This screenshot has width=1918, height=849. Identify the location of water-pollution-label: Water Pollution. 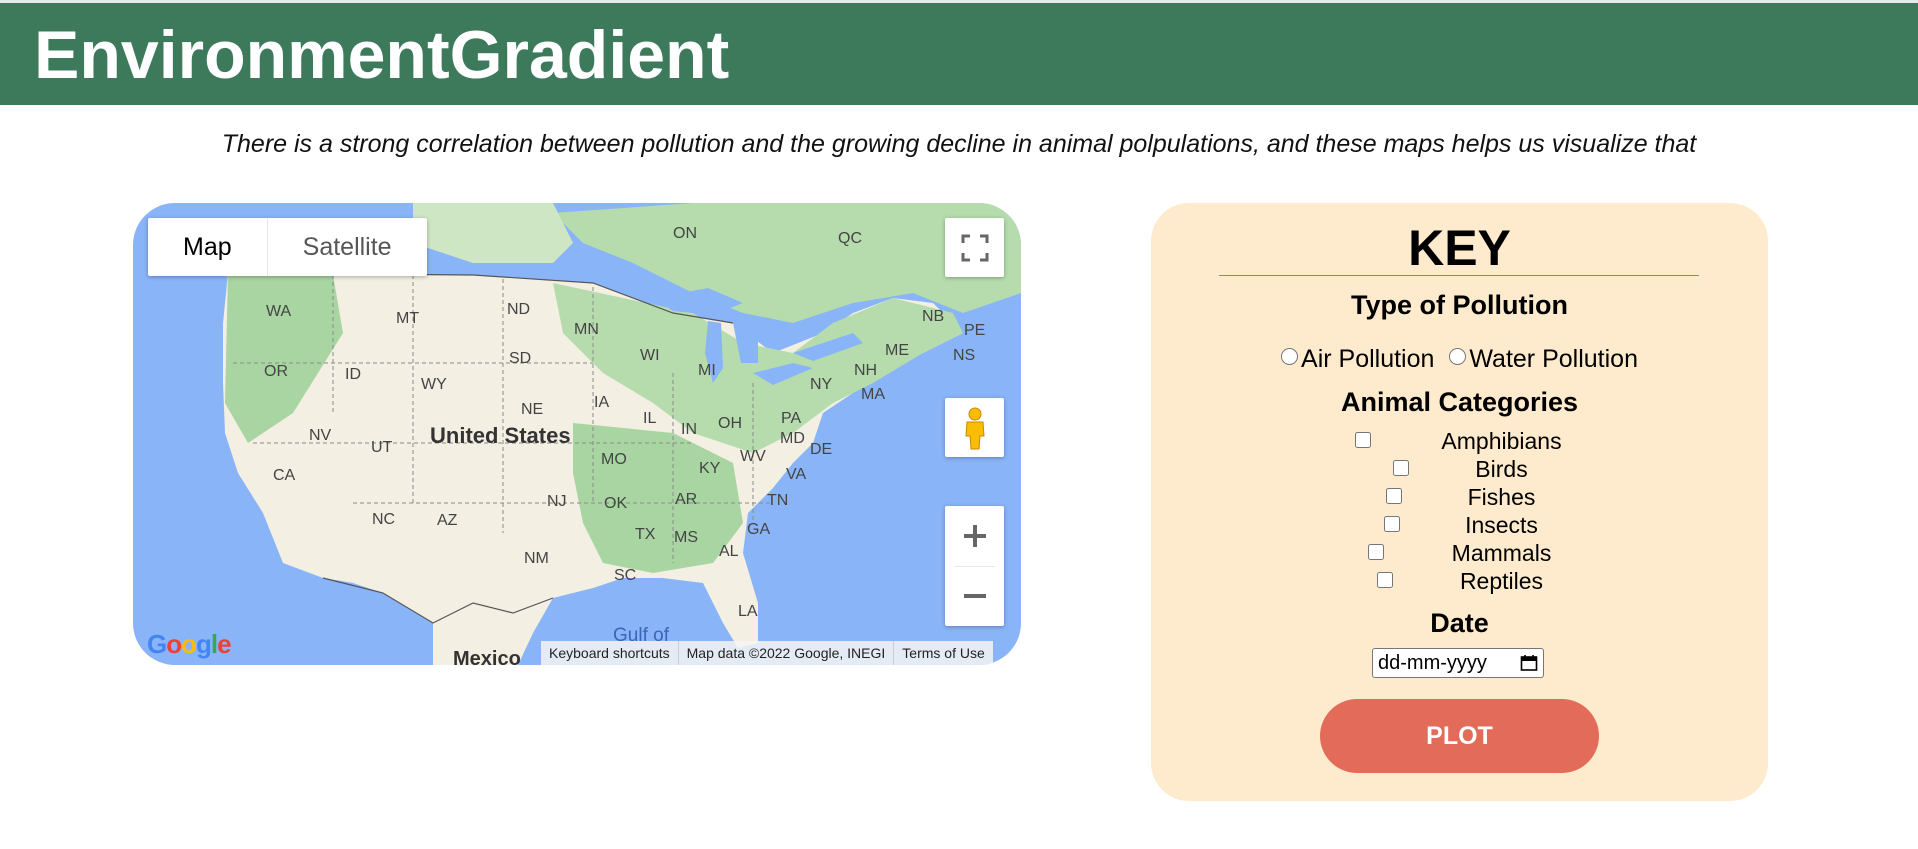
(1553, 359).